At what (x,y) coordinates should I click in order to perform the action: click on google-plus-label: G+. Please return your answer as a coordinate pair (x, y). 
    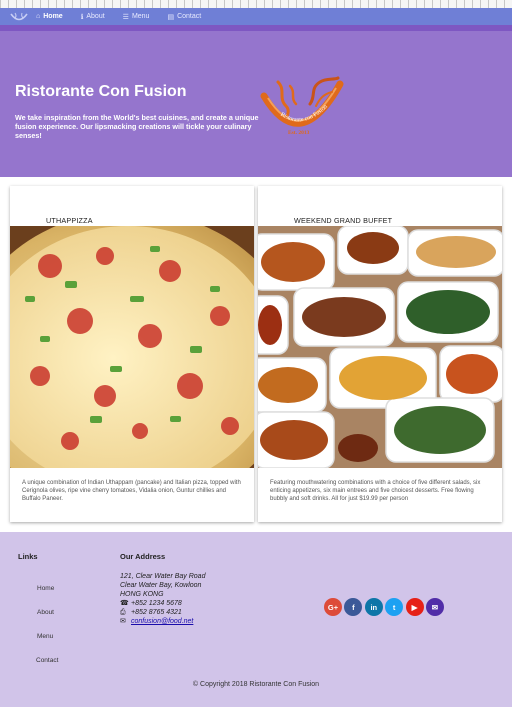
    Looking at the image, I should click on (333, 607).